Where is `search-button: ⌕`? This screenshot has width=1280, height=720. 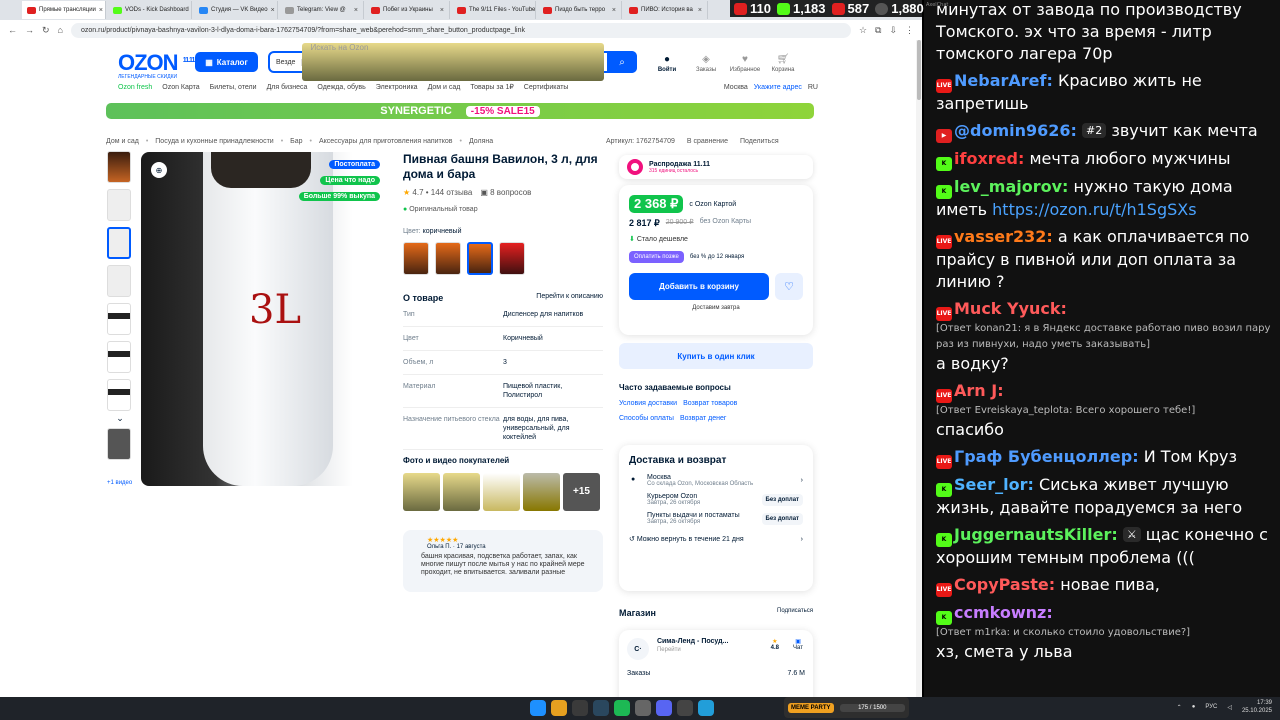
search-button: ⌕ is located at coordinates (622, 62).